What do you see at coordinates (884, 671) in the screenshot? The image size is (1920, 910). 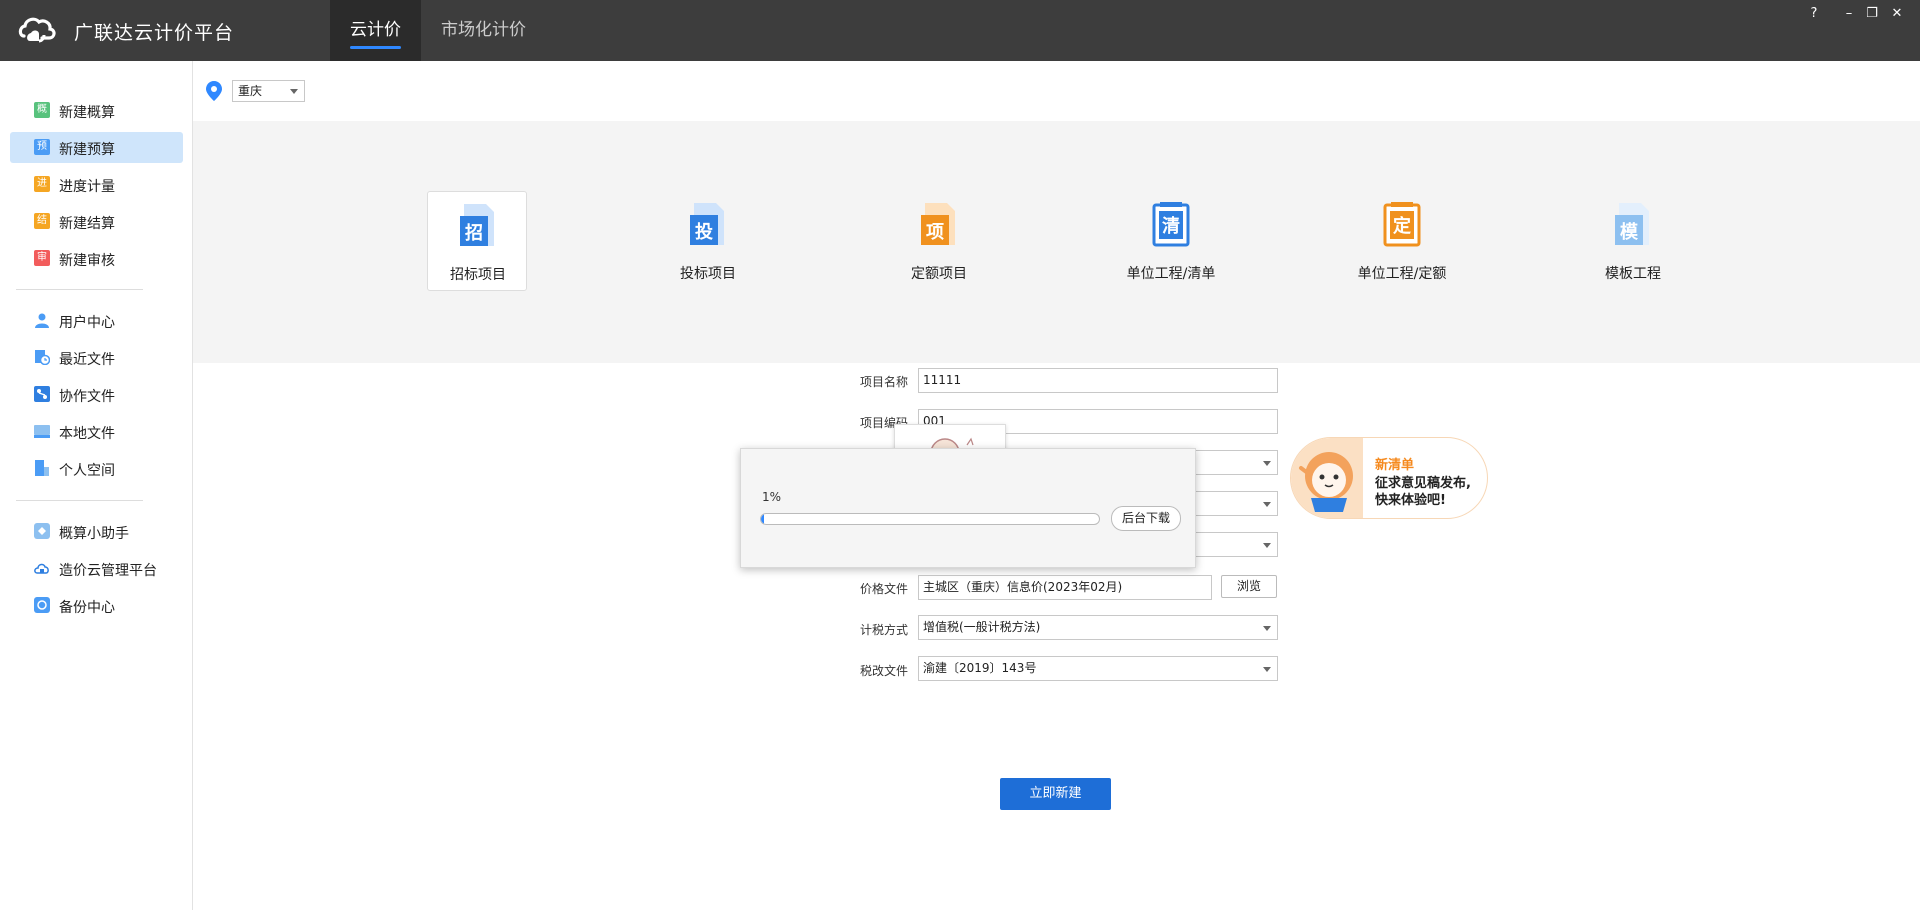 I see `tax-doc-label: 税改文件` at bounding box center [884, 671].